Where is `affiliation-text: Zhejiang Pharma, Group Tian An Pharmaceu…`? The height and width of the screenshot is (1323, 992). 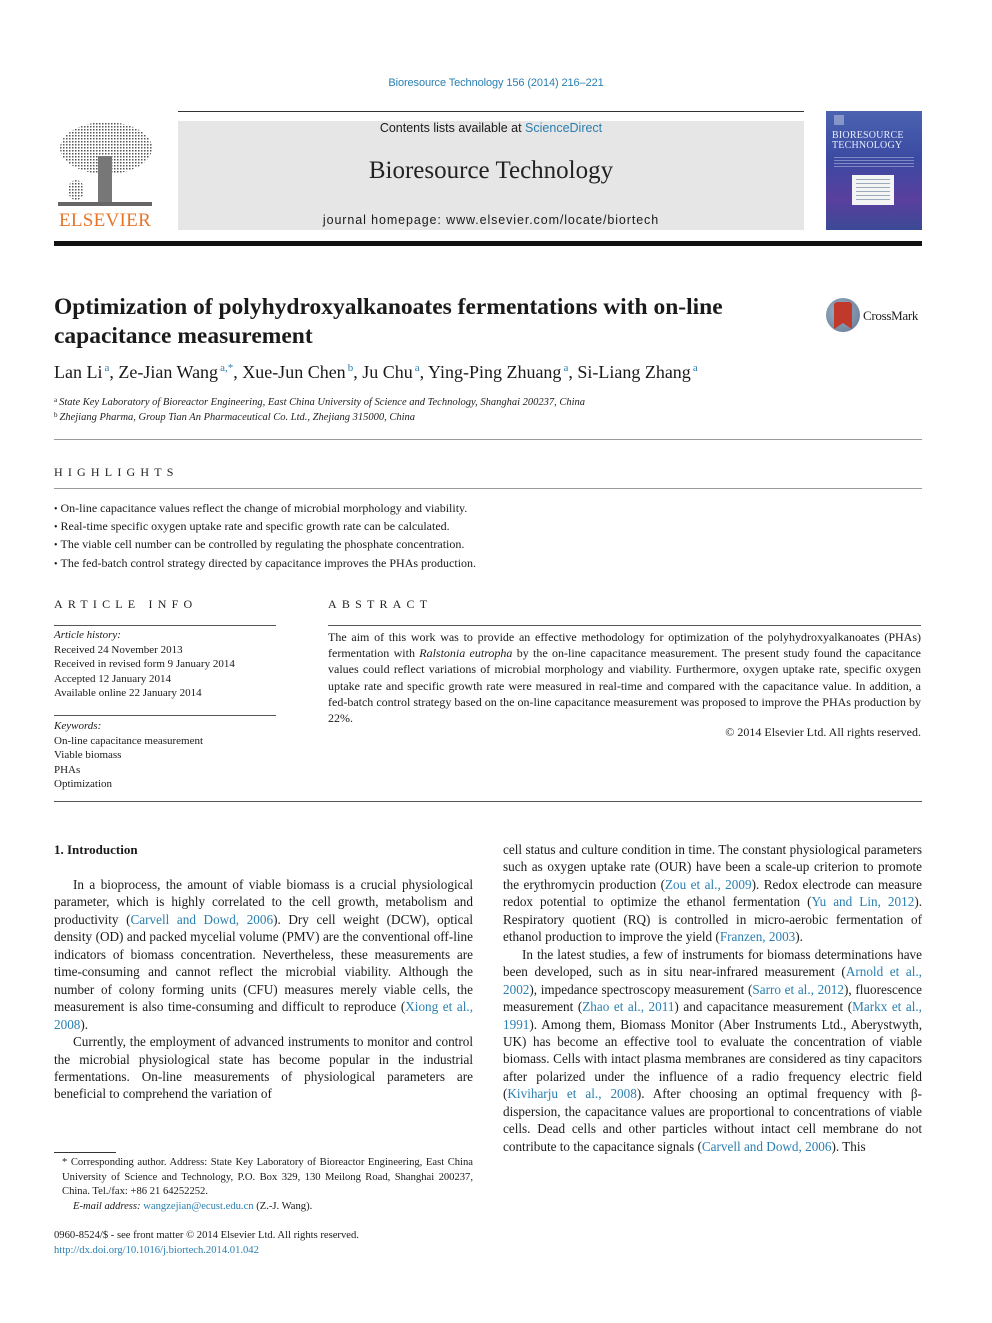
affiliation-text: Zhejiang Pharma, Group Tian An Pharmaceu… is located at coordinates (237, 417).